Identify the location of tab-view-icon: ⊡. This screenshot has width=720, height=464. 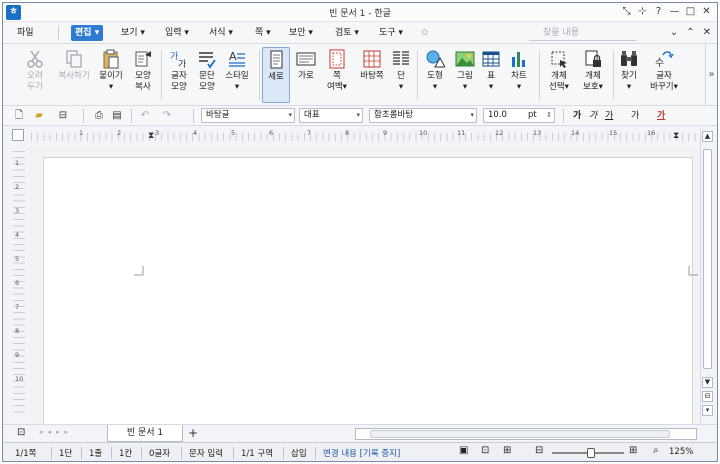
(21, 432).